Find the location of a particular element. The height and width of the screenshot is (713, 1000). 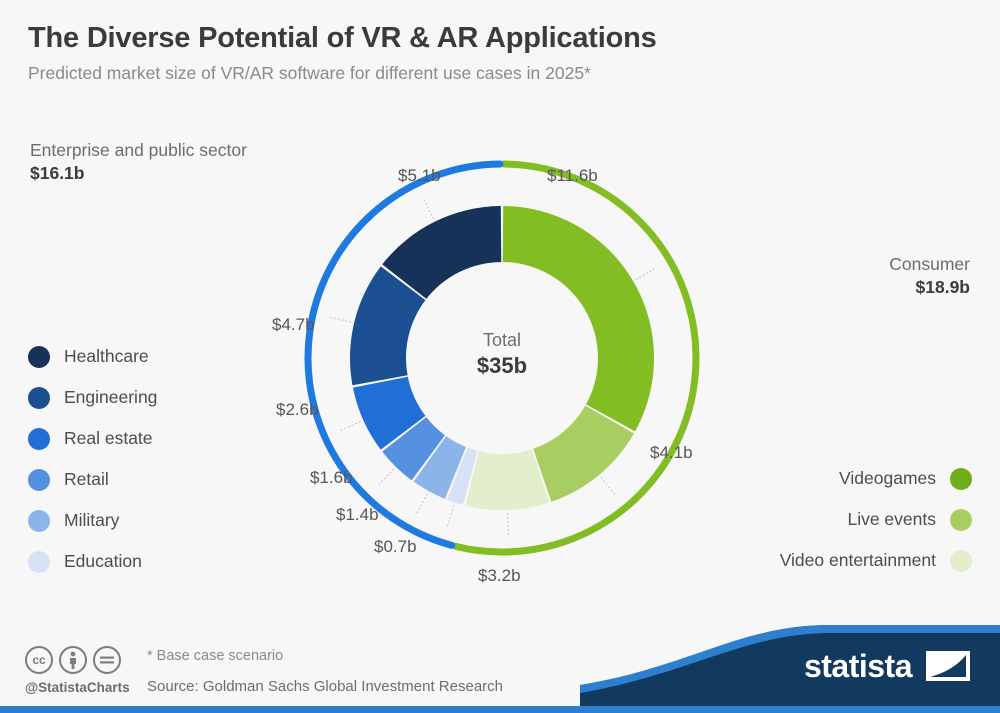

group-label-consumer: Consumer $18.9b is located at coordinates (929, 276).